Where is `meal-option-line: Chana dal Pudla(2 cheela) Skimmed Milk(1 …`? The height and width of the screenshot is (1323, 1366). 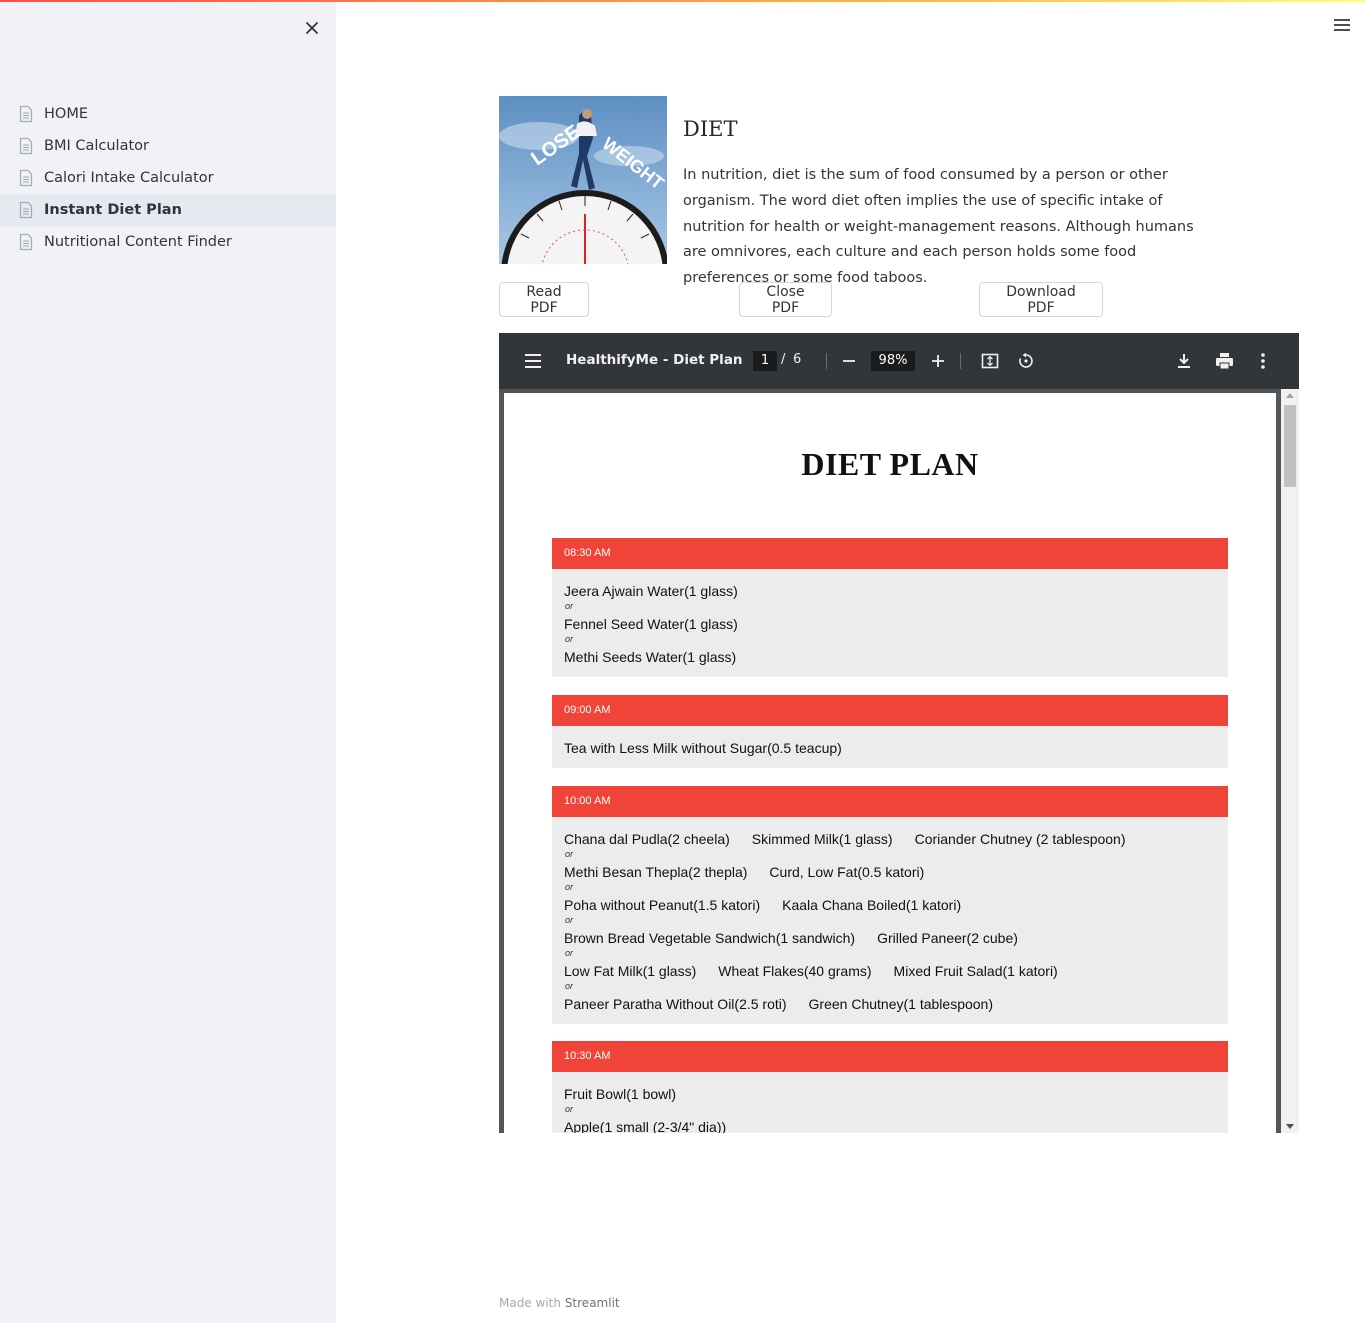 meal-option-line: Chana dal Pudla(2 cheela) Skimmed Milk(1 … is located at coordinates (890, 839).